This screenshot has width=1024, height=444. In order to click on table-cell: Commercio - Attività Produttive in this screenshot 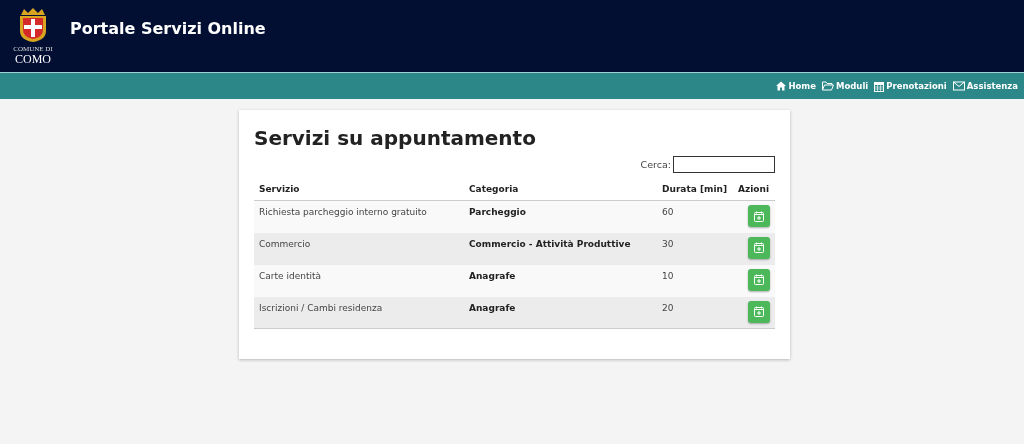, I will do `click(560, 248)`.